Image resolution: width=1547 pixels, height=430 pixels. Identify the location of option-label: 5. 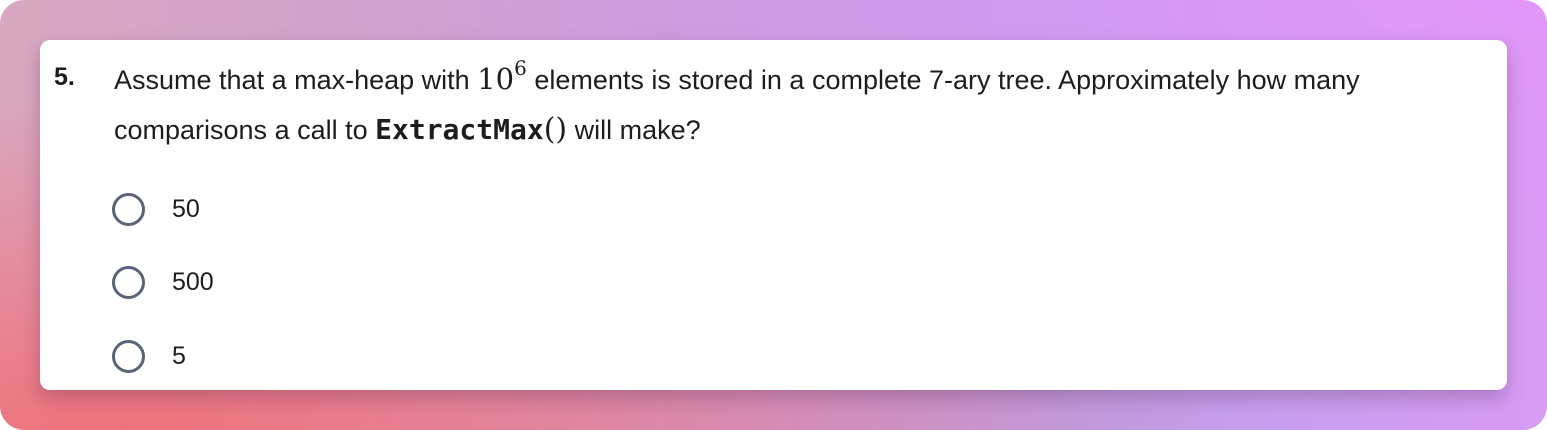
(179, 355).